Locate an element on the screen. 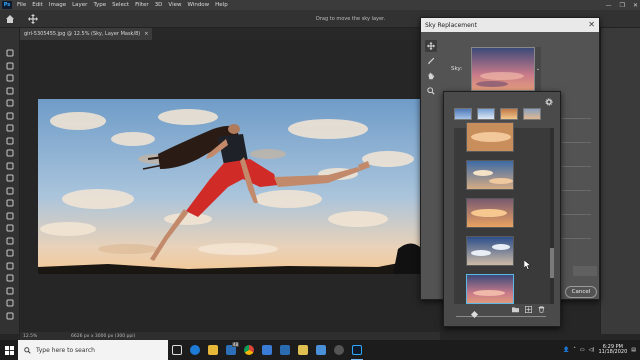 This screenshot has width=640, height=360. clock-date: 11/18/2020 is located at coordinates (613, 352).